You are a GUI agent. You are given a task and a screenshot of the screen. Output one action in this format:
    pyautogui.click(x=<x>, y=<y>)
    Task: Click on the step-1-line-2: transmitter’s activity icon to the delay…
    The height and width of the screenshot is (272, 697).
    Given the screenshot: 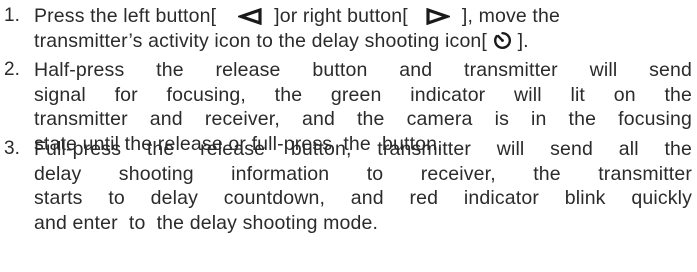 What is the action you would take?
    pyautogui.click(x=363, y=41)
    